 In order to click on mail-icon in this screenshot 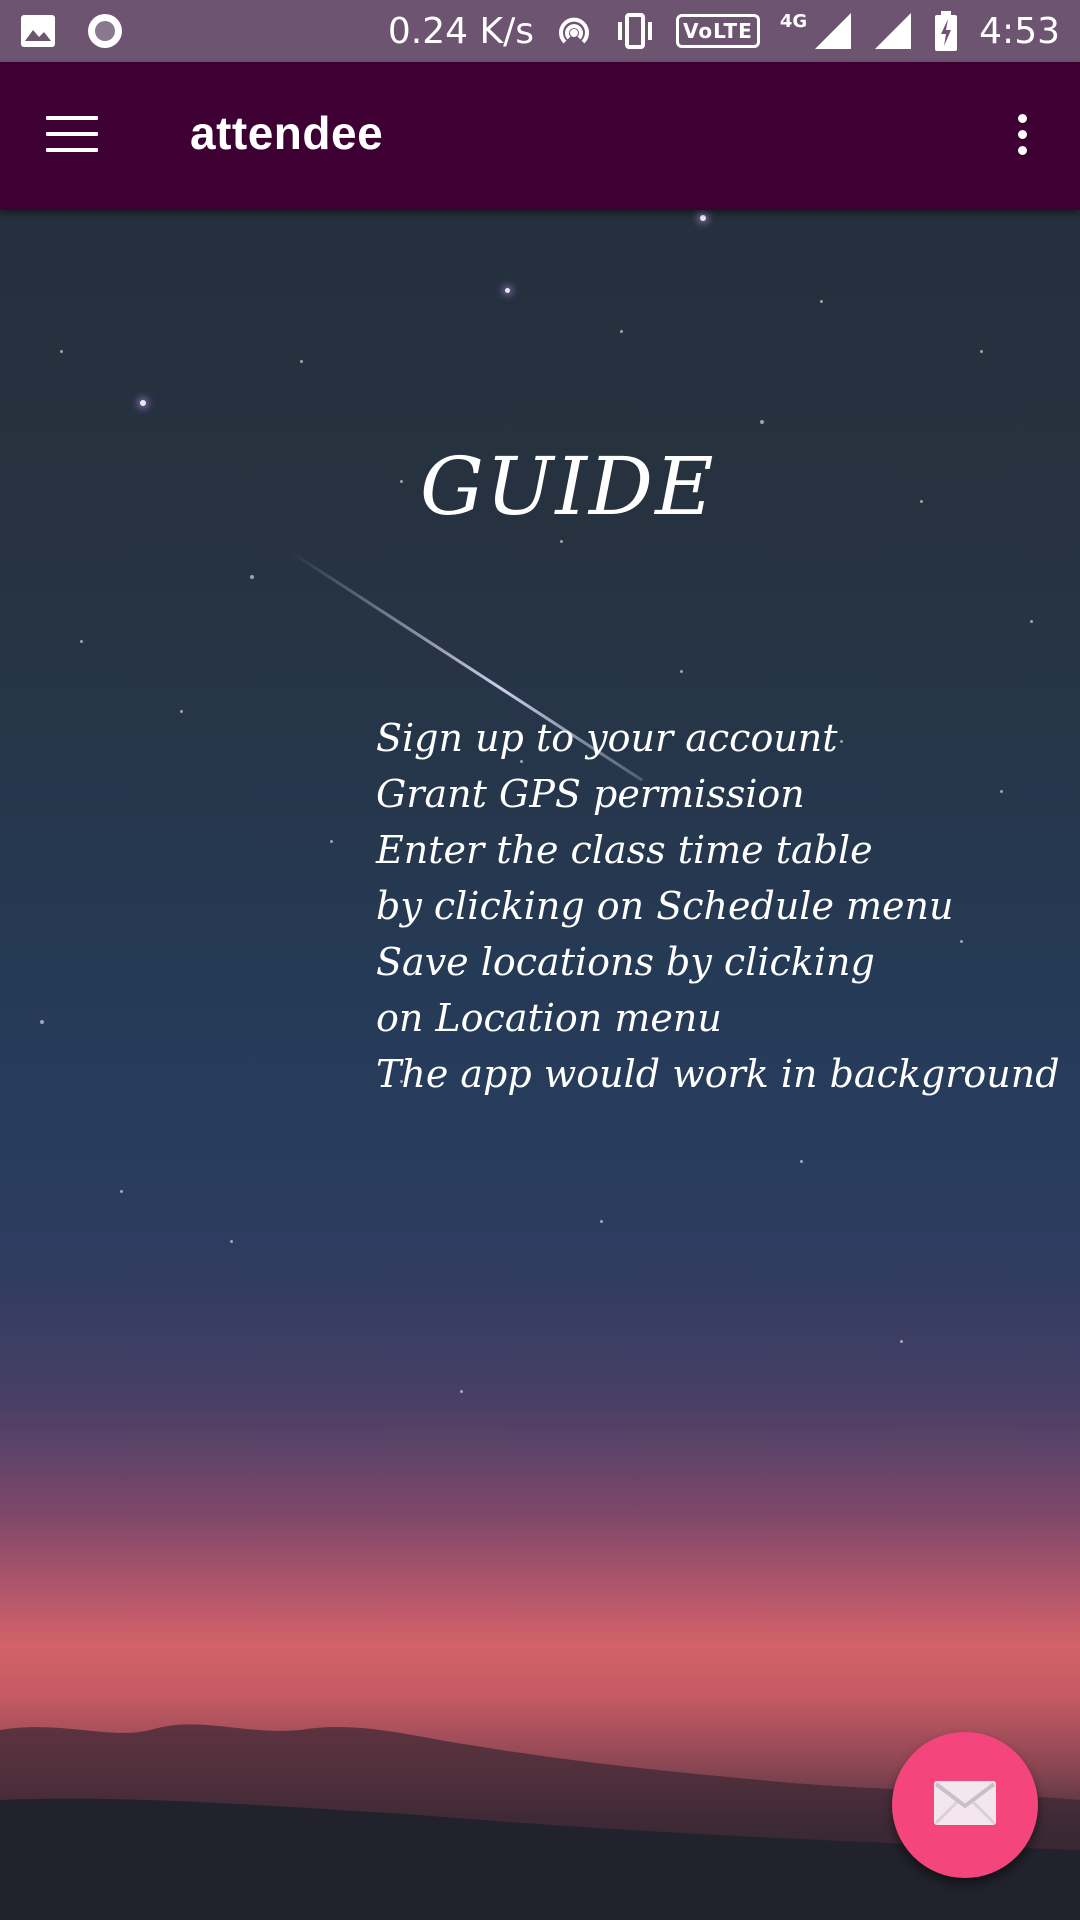, I will do `click(965, 1805)`.